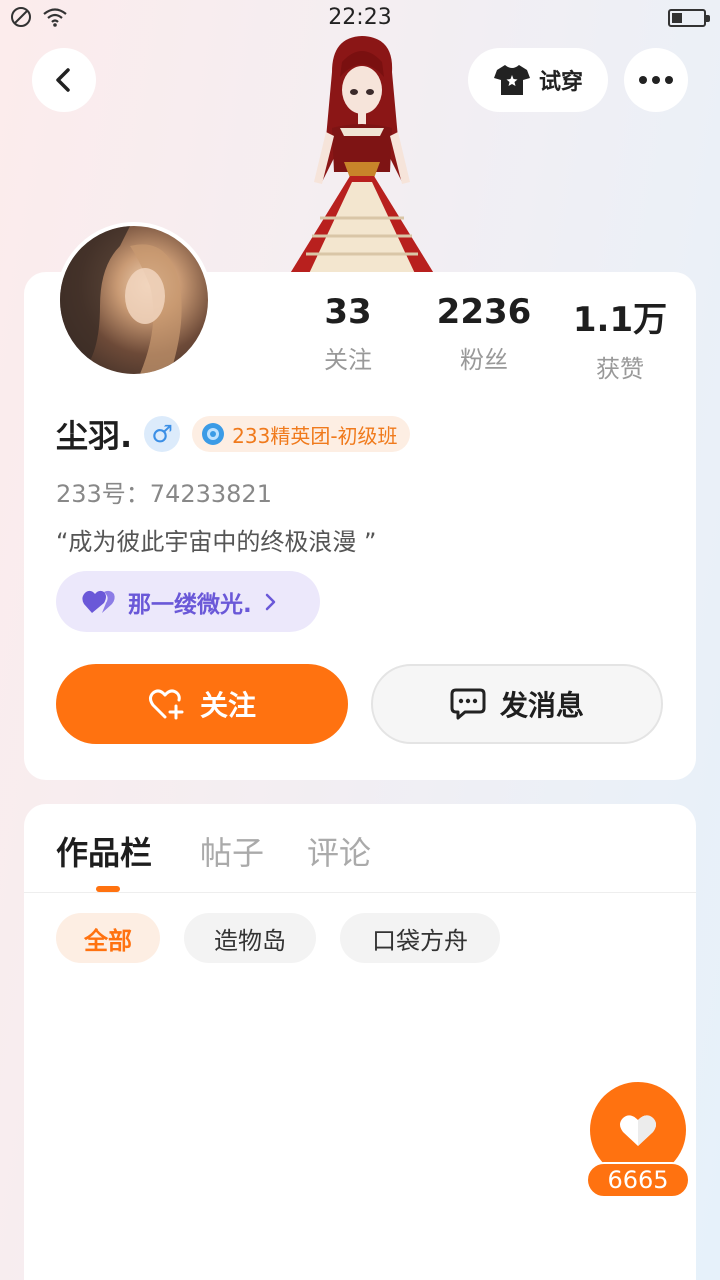 The width and height of the screenshot is (720, 1280). What do you see at coordinates (638, 1130) in the screenshot?
I see `heart-icon` at bounding box center [638, 1130].